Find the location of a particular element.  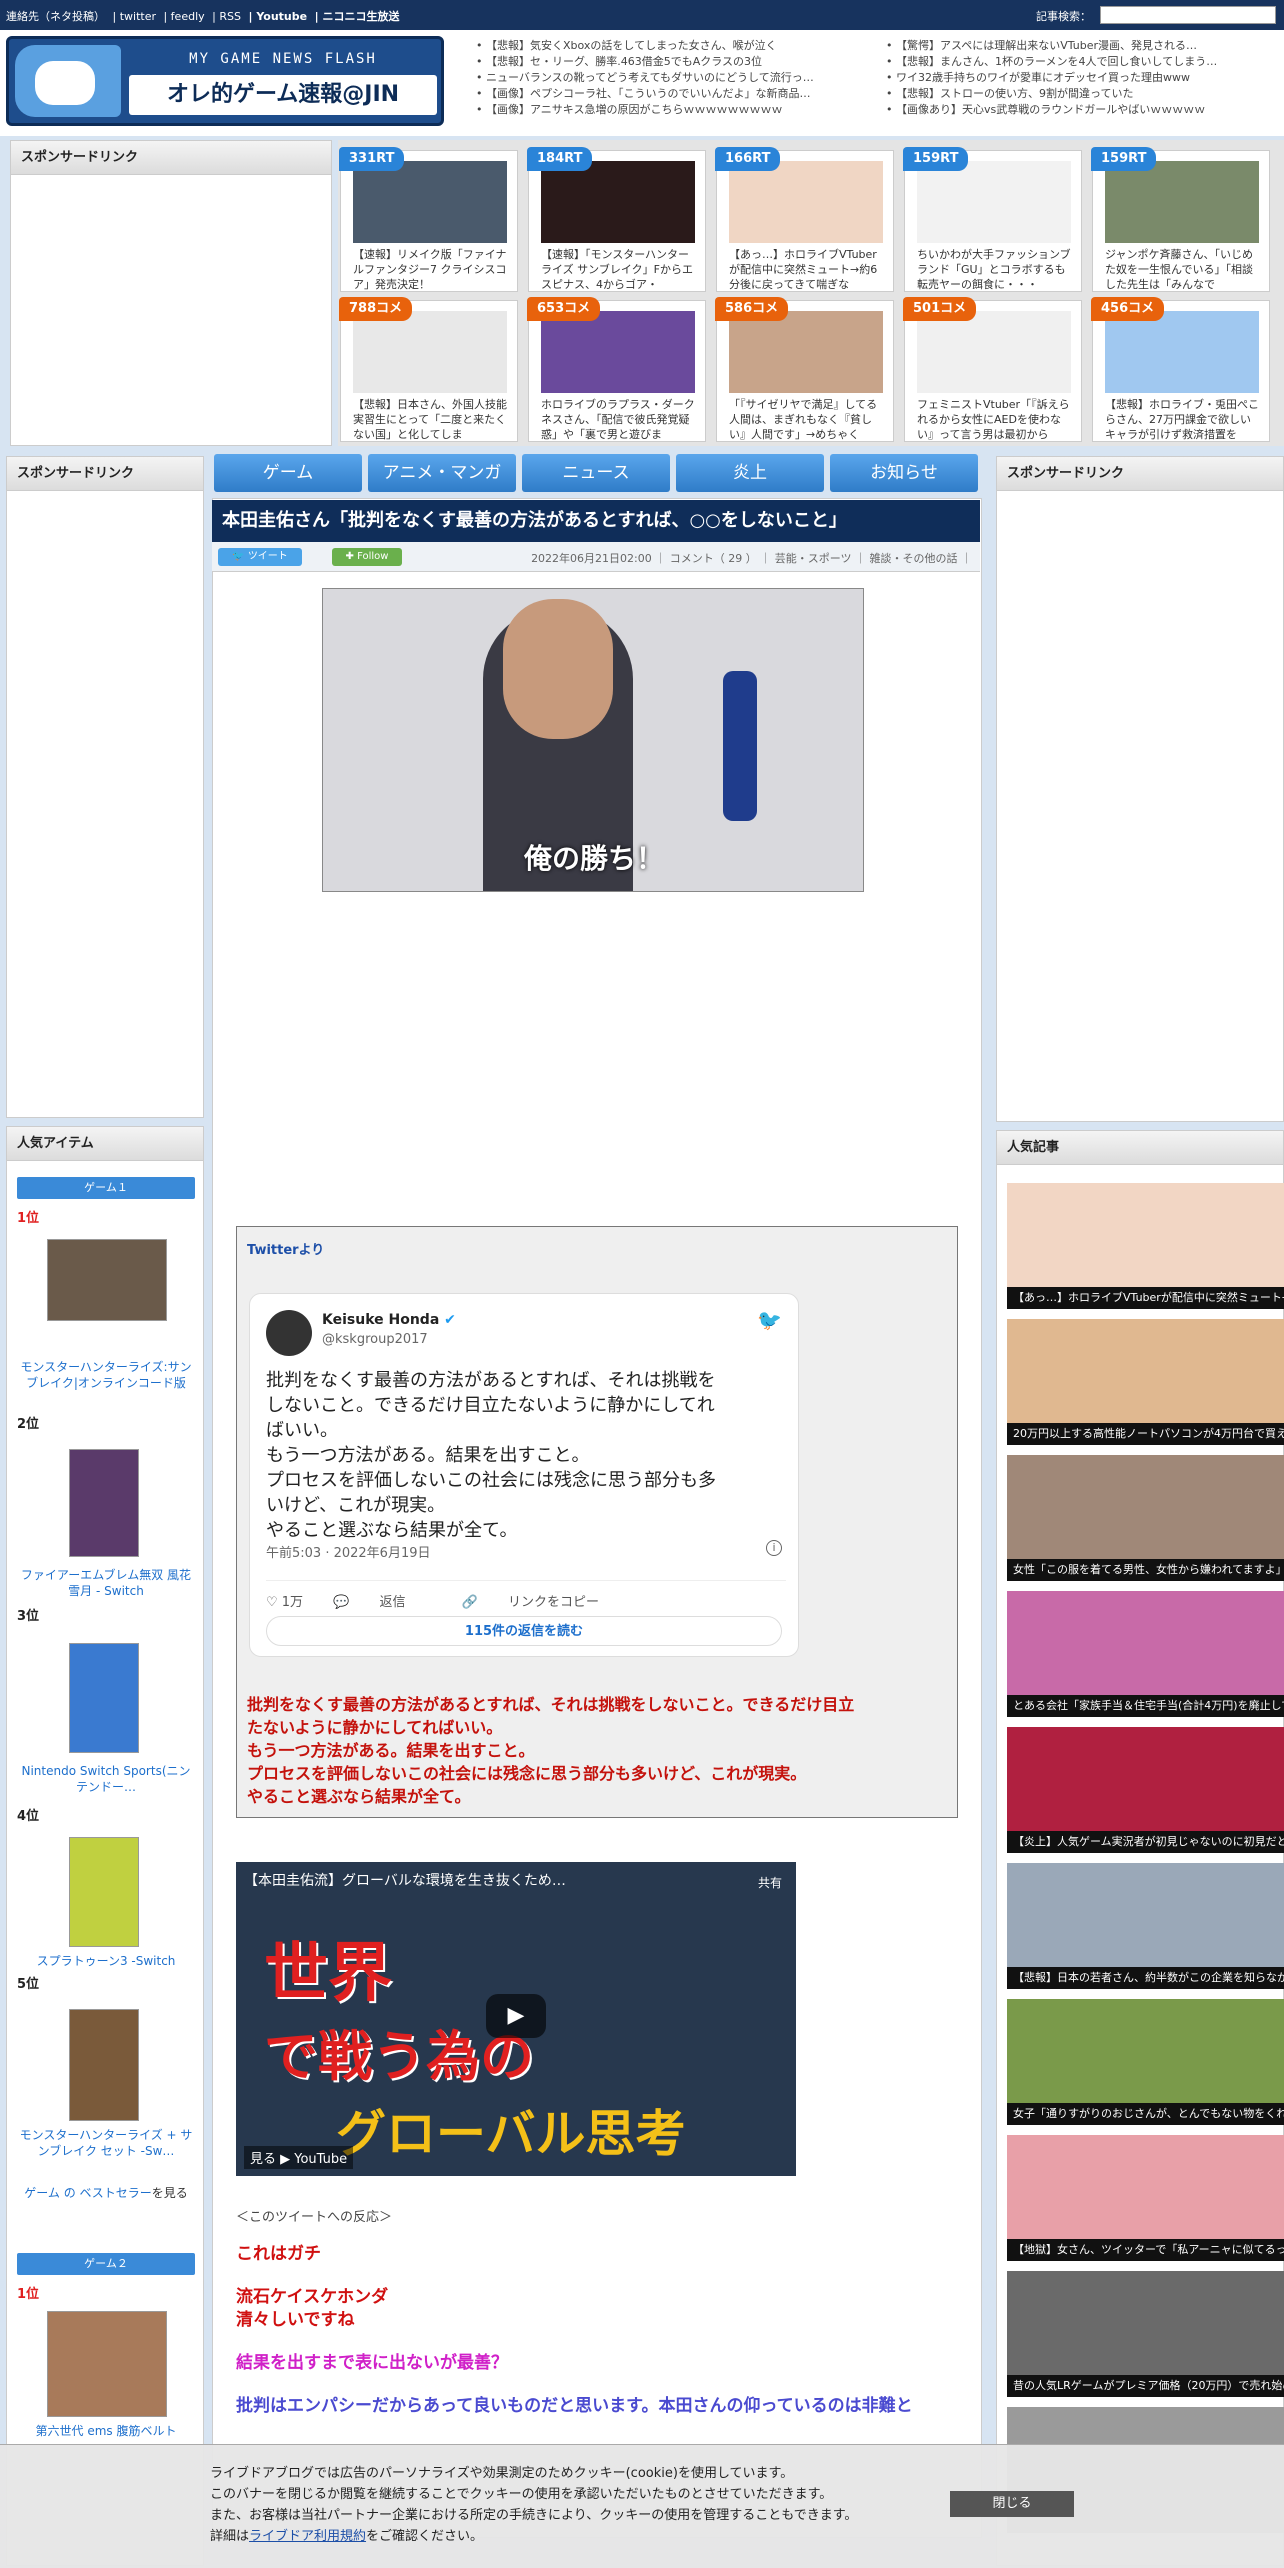

follow-button: ✚ Follow is located at coordinates (367, 557).